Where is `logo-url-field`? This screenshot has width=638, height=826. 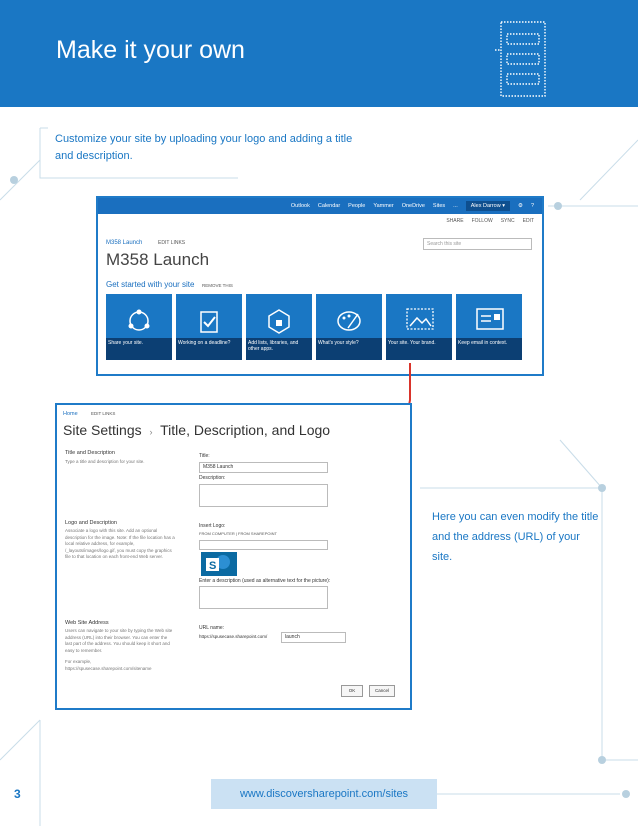 logo-url-field is located at coordinates (263, 545).